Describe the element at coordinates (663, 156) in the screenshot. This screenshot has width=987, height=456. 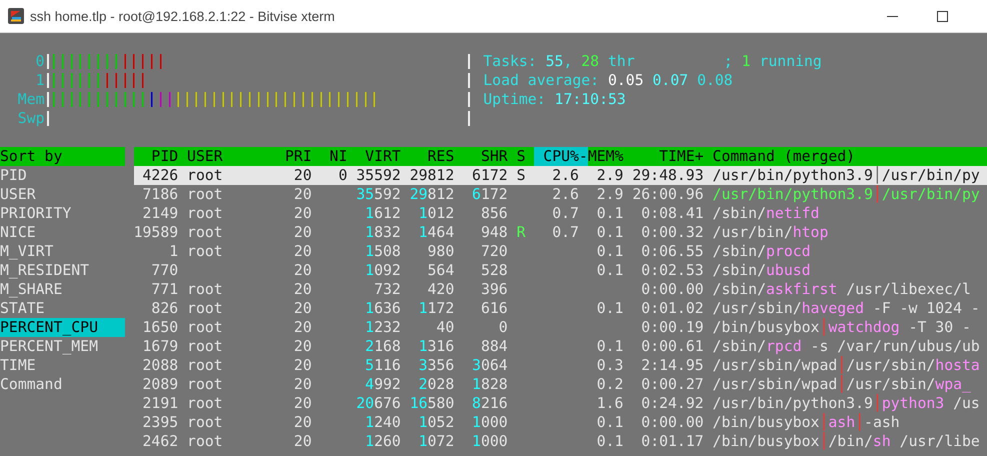
I see `column-header: TIME+` at that location.